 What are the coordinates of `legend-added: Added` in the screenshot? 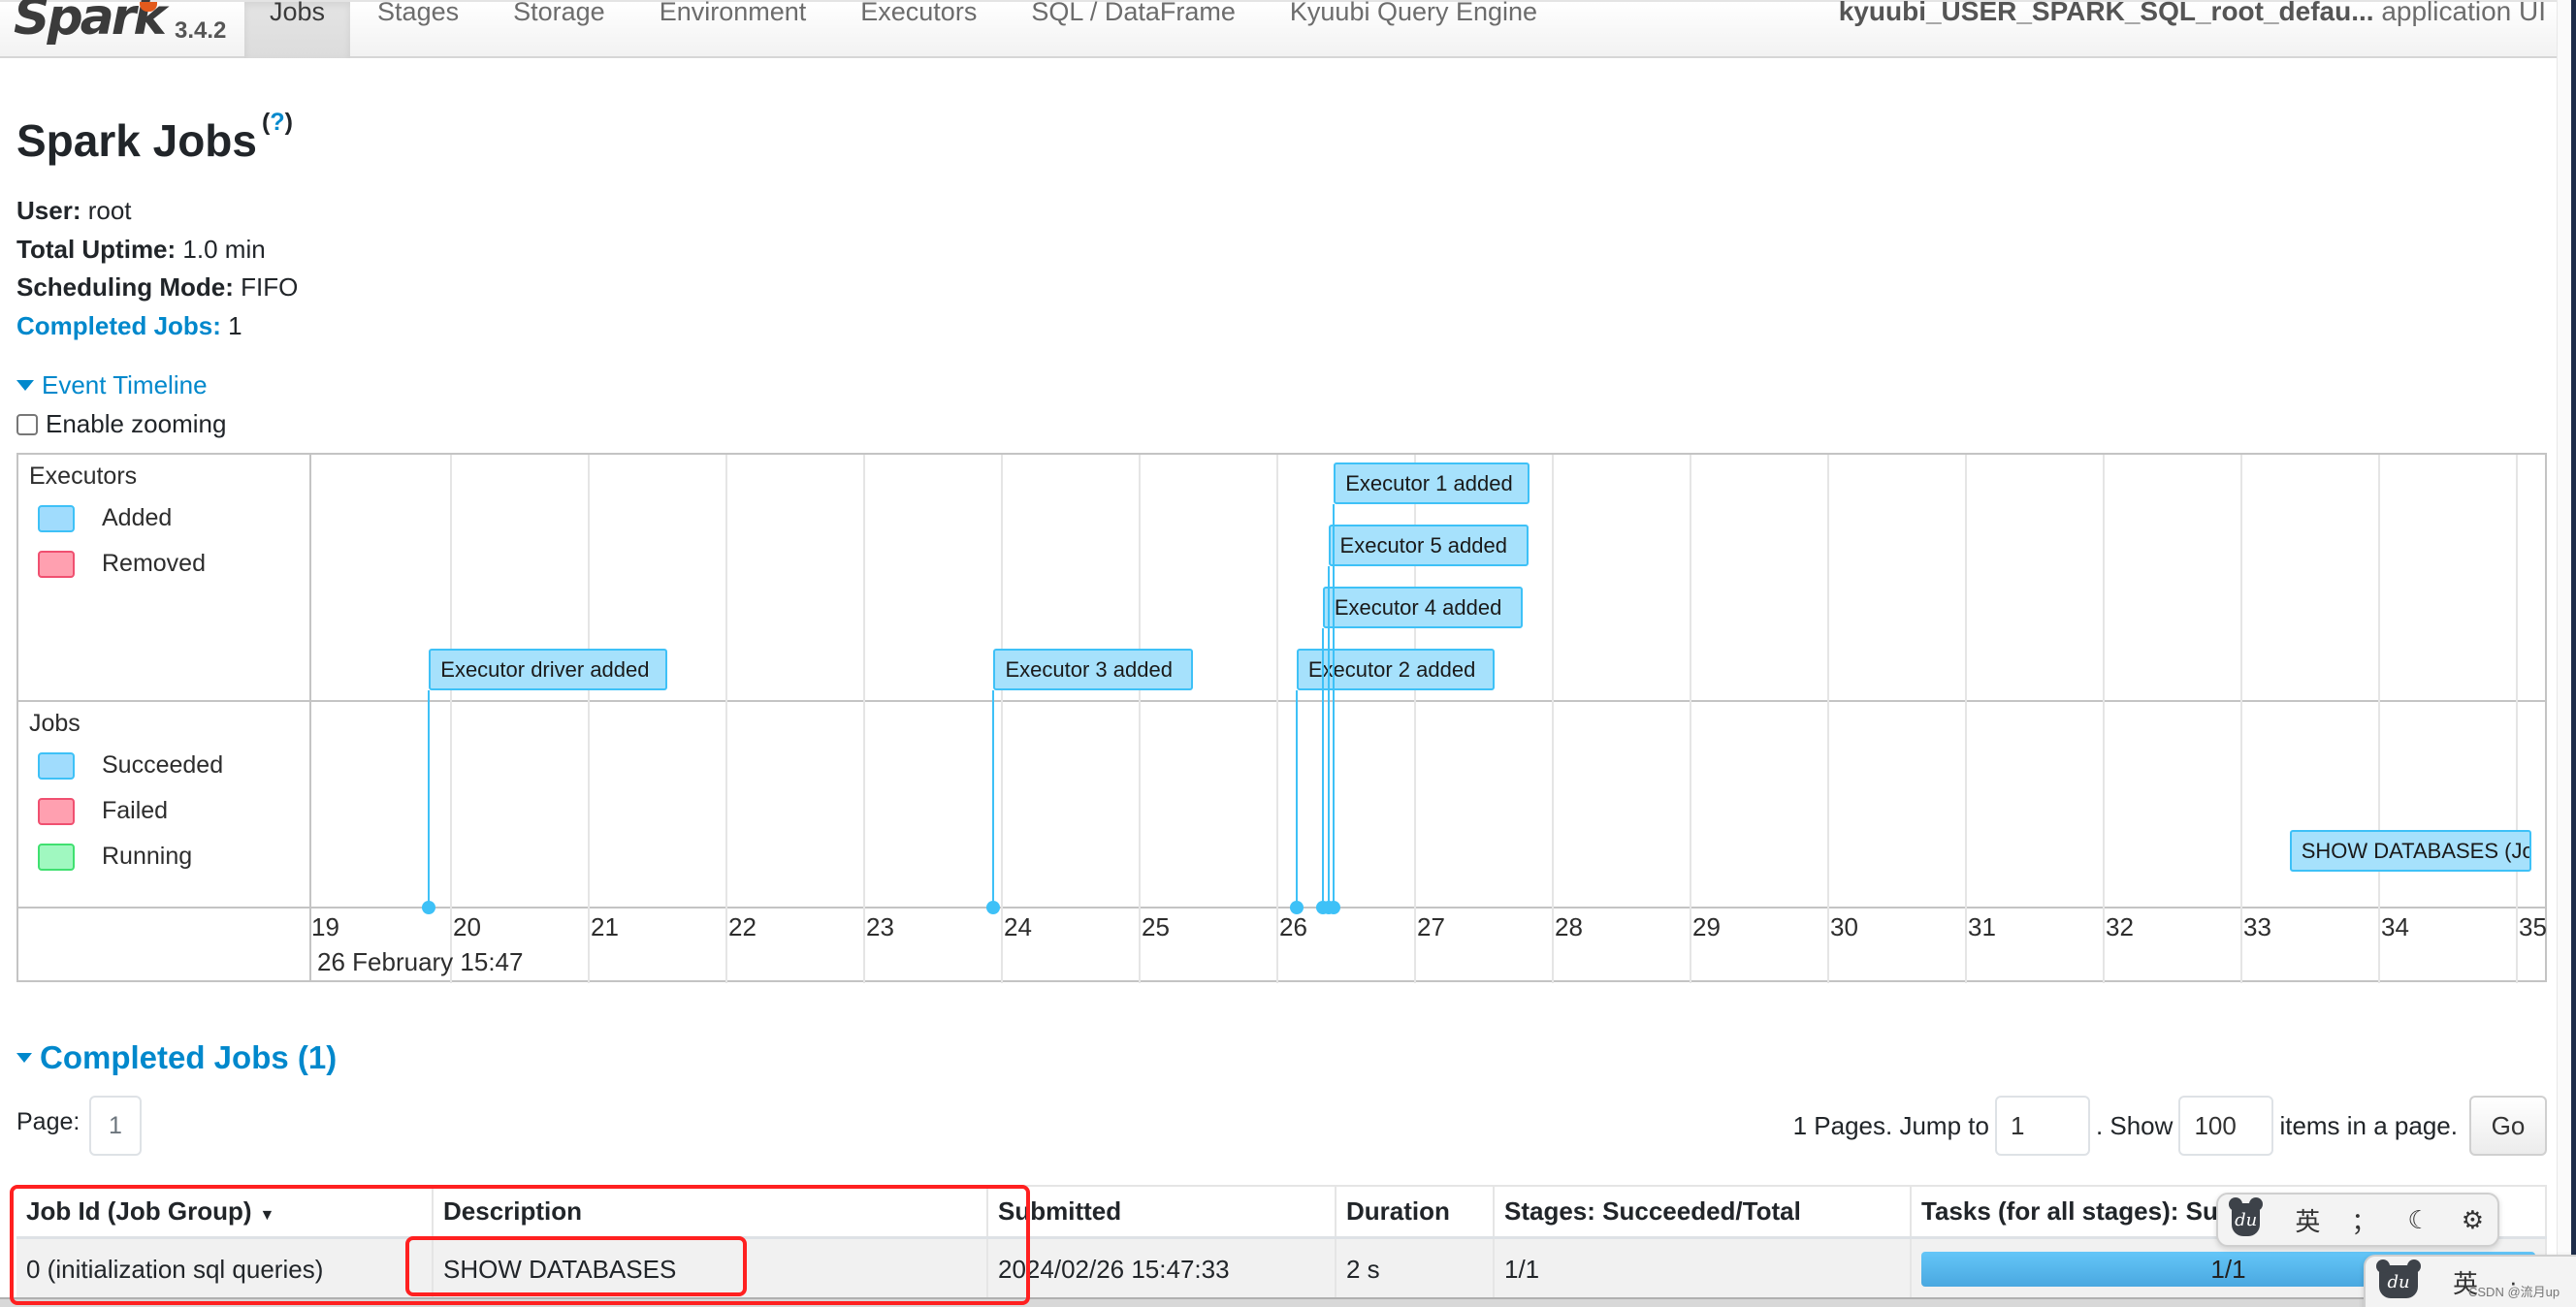 It's located at (105, 518).